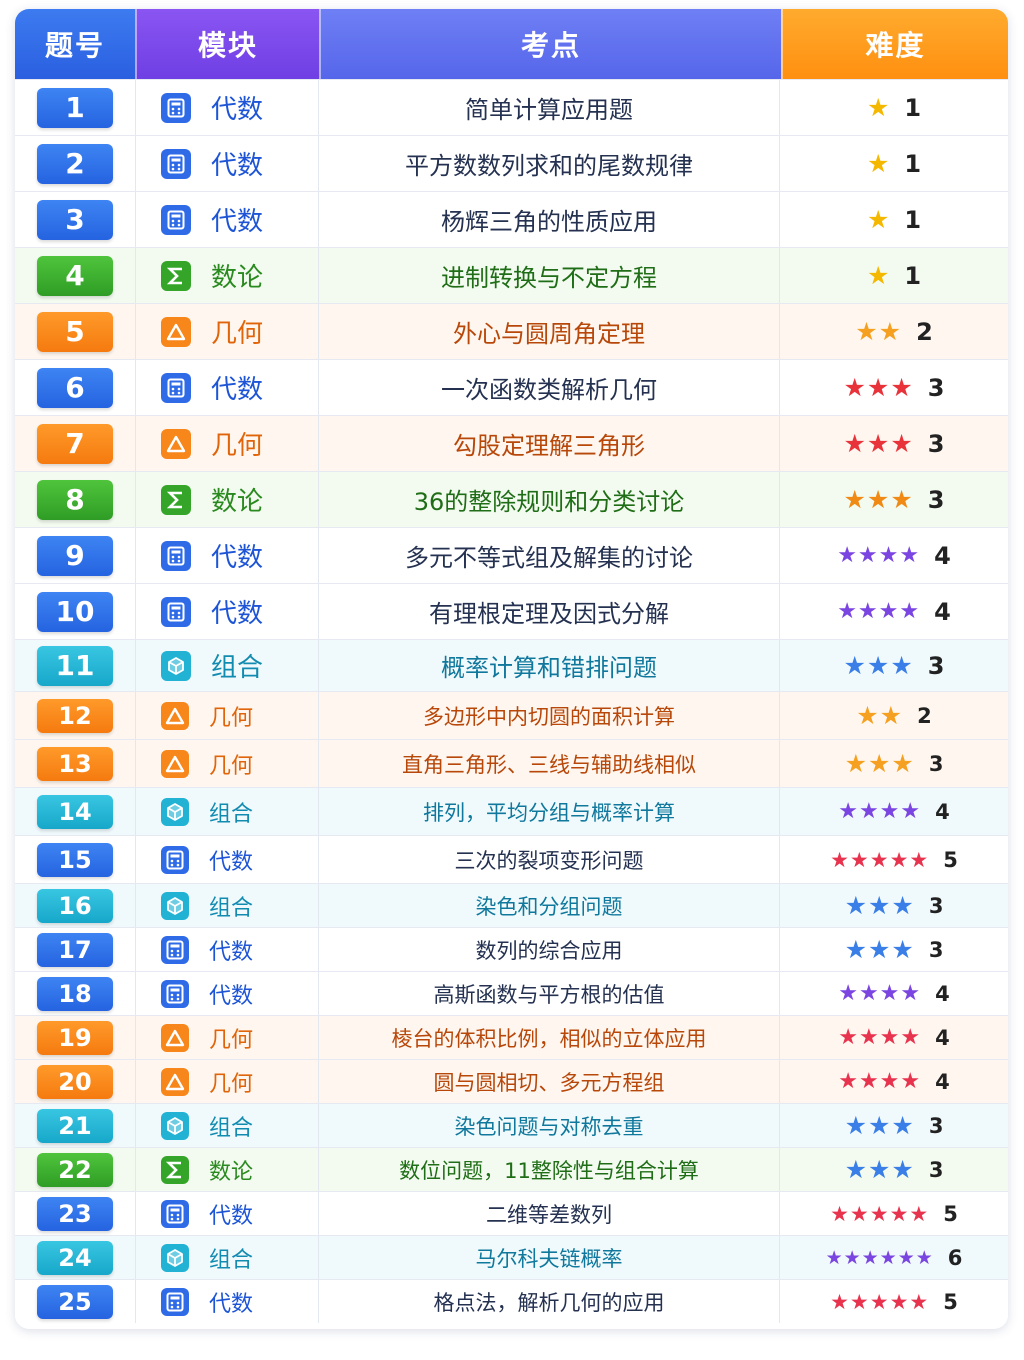 This screenshot has height=1360, width=1024. I want to click on number-cell: 17, so click(75, 949).